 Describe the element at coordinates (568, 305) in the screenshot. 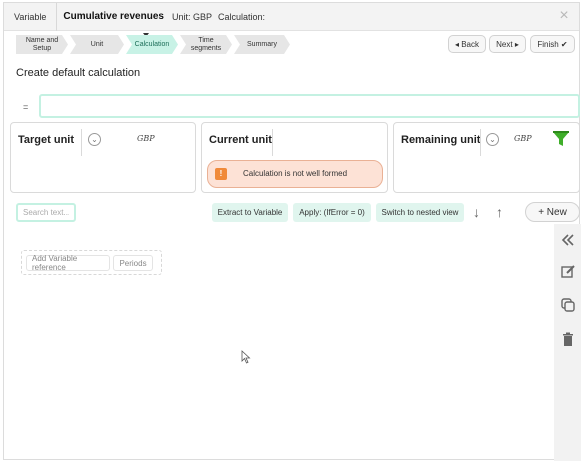

I see `duplicate-icon` at that location.